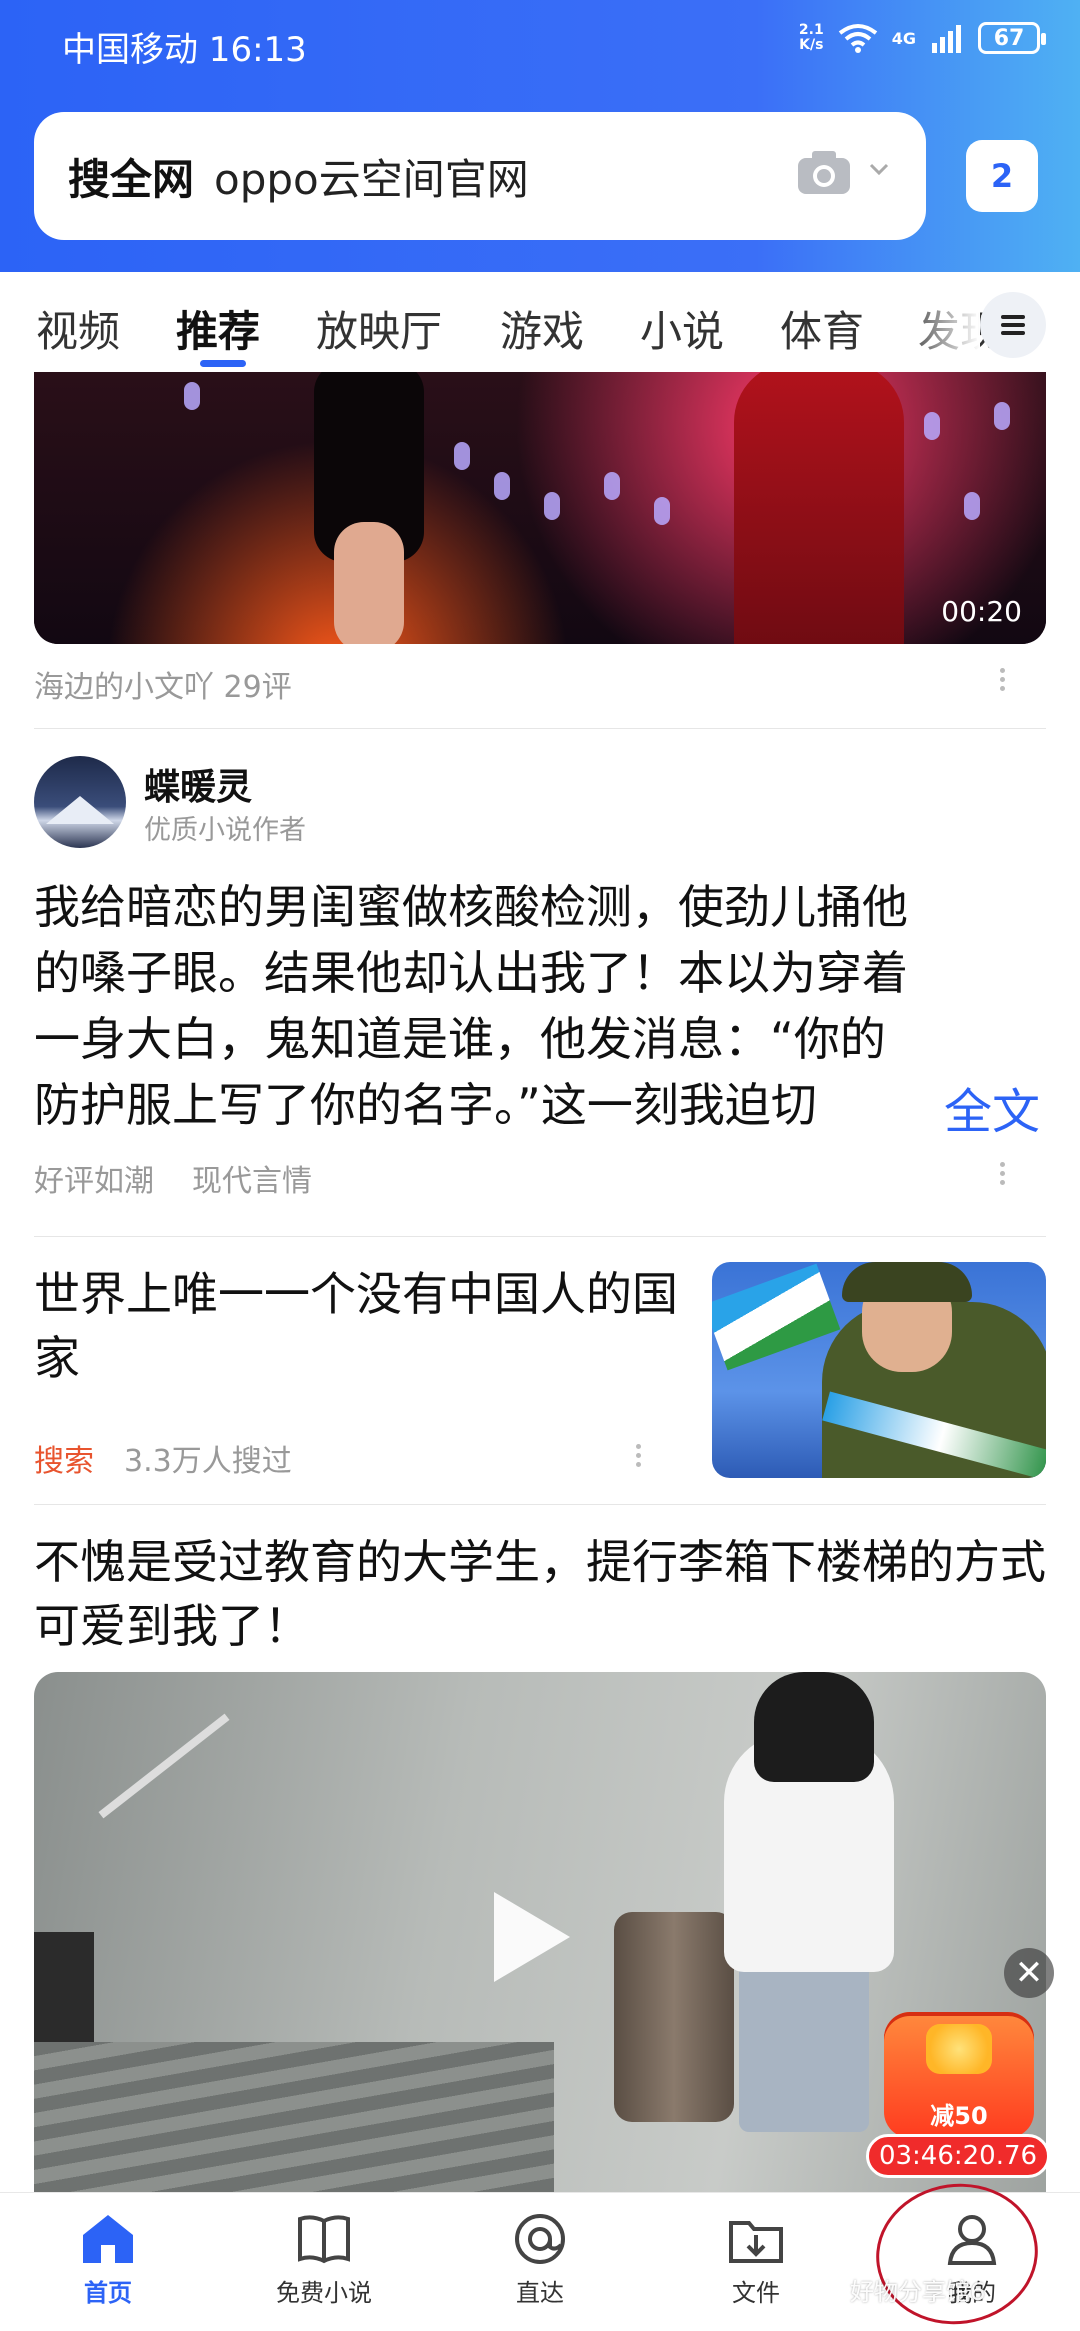  I want to click on tab-video: 视频, so click(78, 328).